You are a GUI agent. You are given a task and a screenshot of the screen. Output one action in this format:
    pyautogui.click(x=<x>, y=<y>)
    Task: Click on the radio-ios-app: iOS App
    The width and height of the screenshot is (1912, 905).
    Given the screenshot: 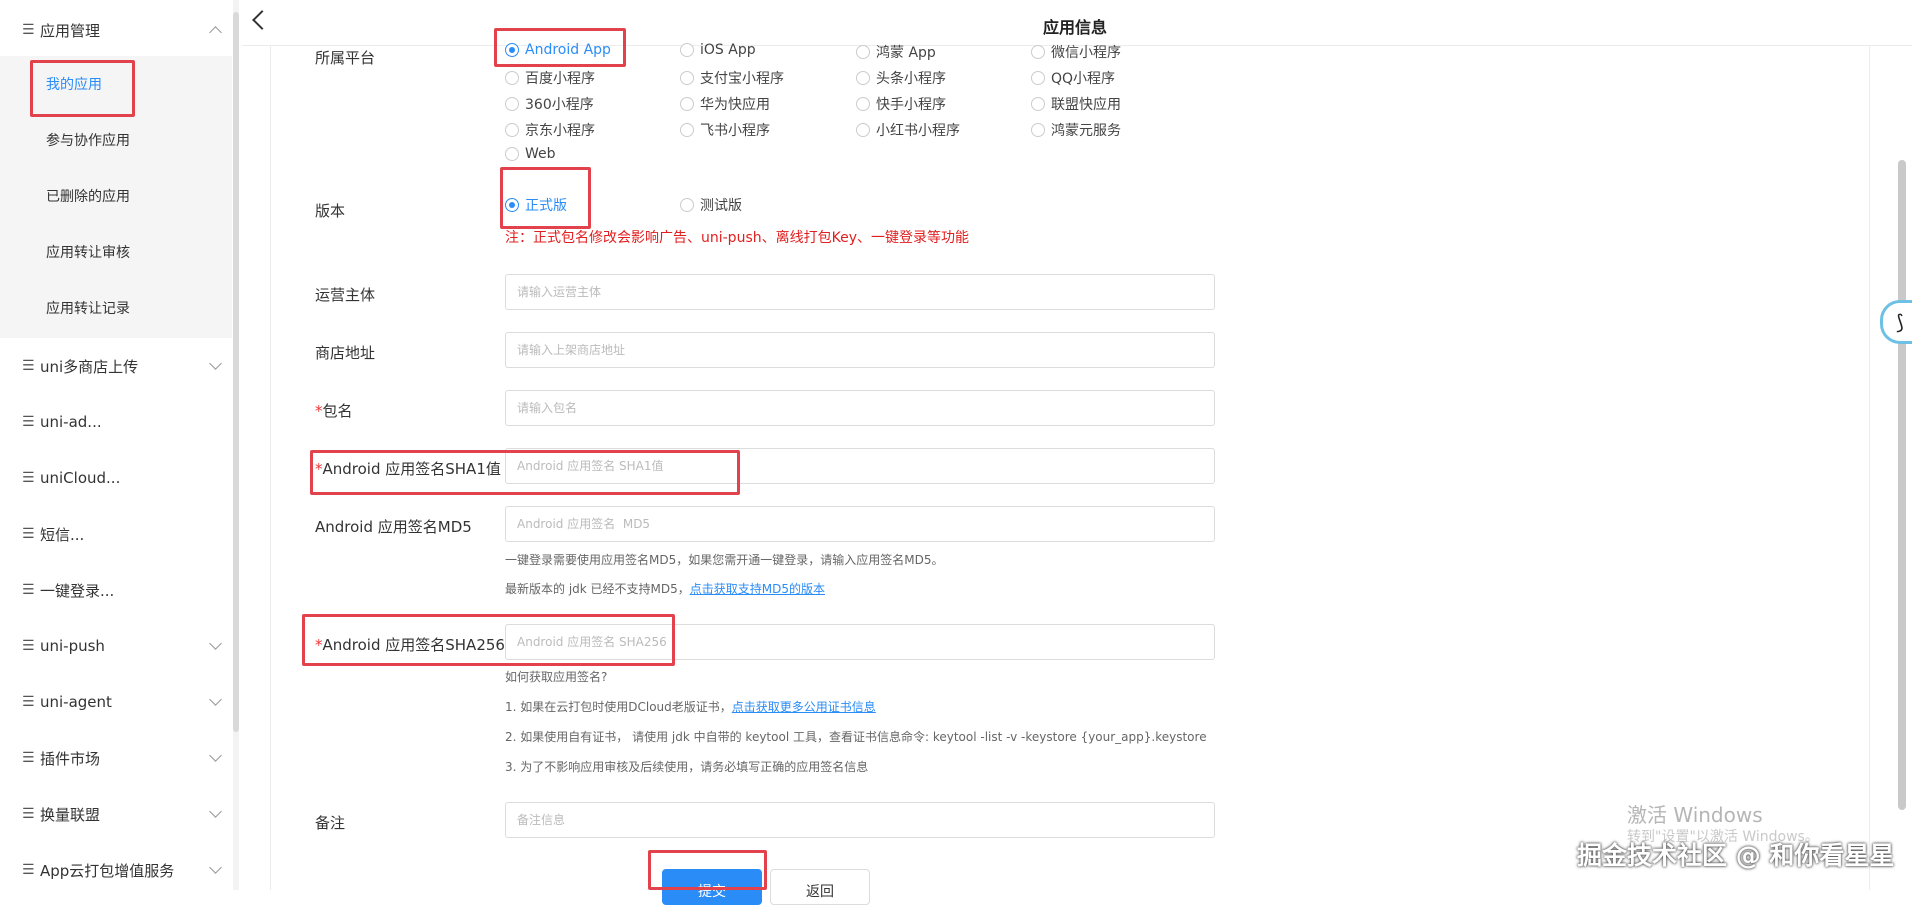 What is the action you would take?
    pyautogui.click(x=718, y=50)
    